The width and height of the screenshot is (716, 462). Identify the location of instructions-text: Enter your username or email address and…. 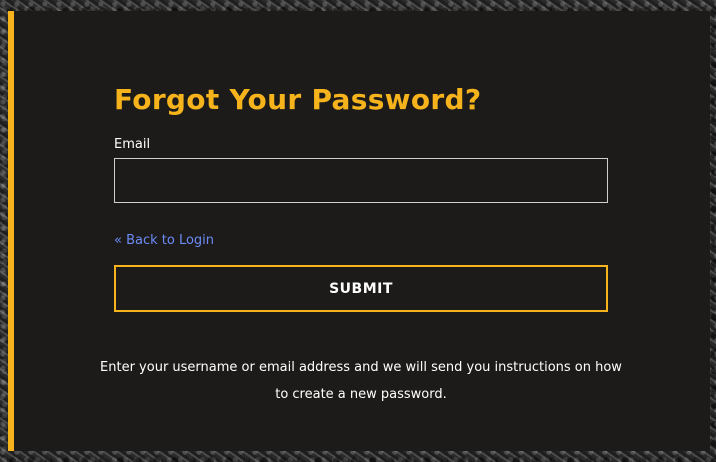
(361, 381).